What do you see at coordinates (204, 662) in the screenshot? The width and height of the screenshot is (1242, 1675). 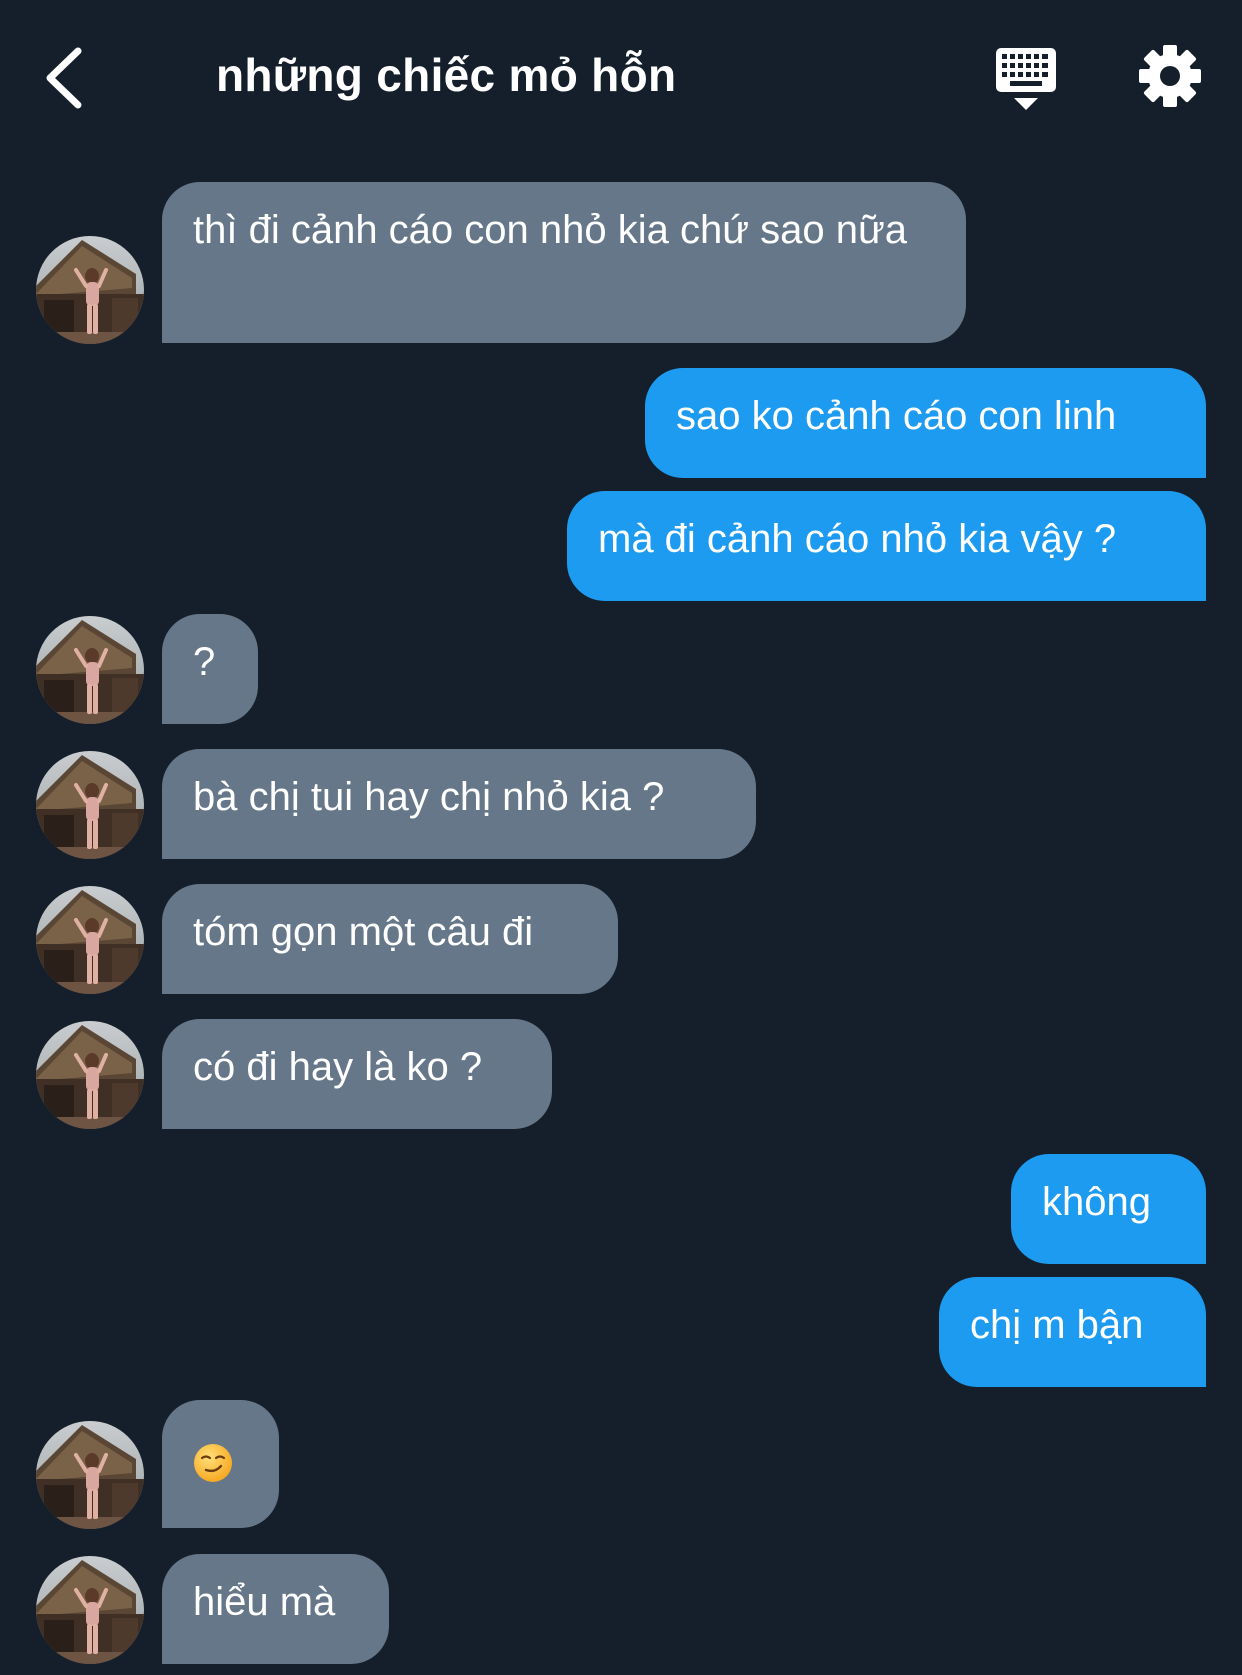 I see `message-text: ?` at bounding box center [204, 662].